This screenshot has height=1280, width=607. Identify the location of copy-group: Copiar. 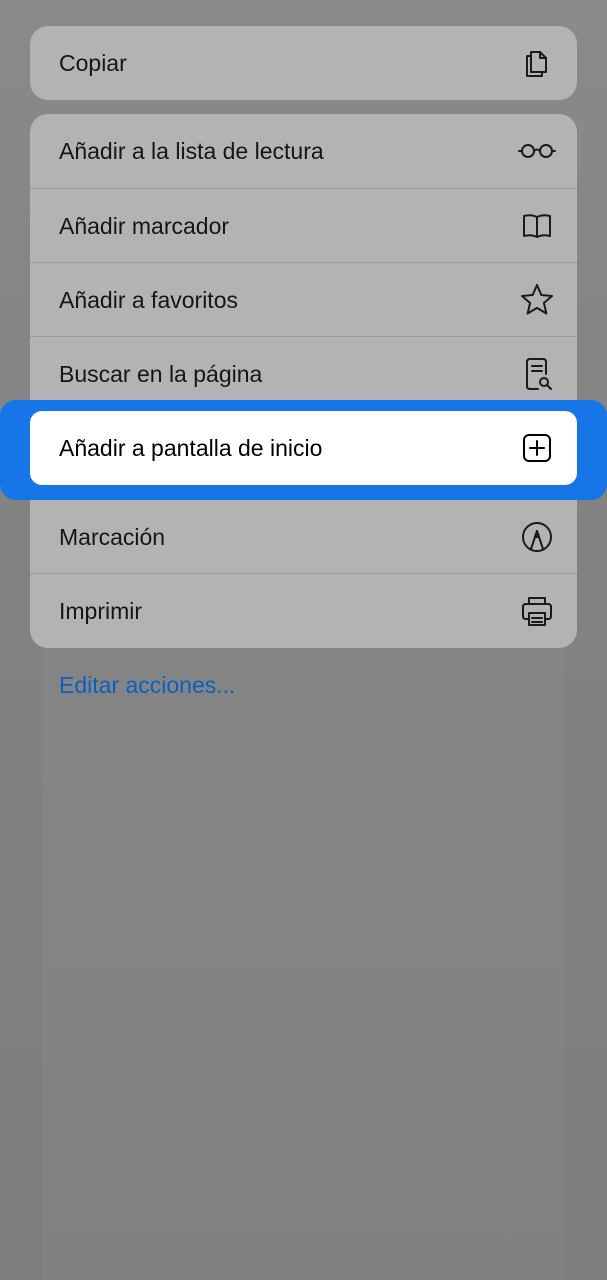
(303, 63).